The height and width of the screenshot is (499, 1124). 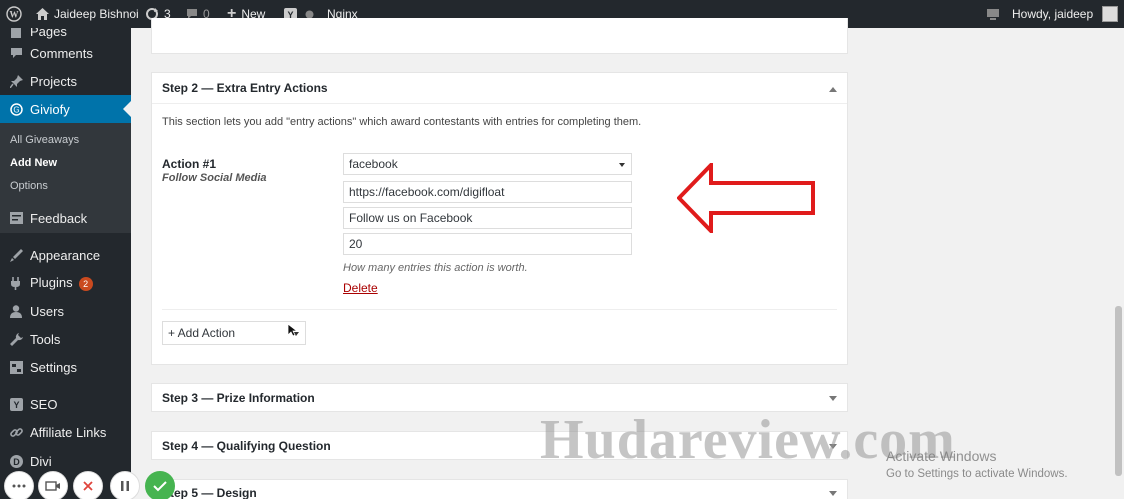 I want to click on red-arrow-annotation-icon, so click(x=746, y=198).